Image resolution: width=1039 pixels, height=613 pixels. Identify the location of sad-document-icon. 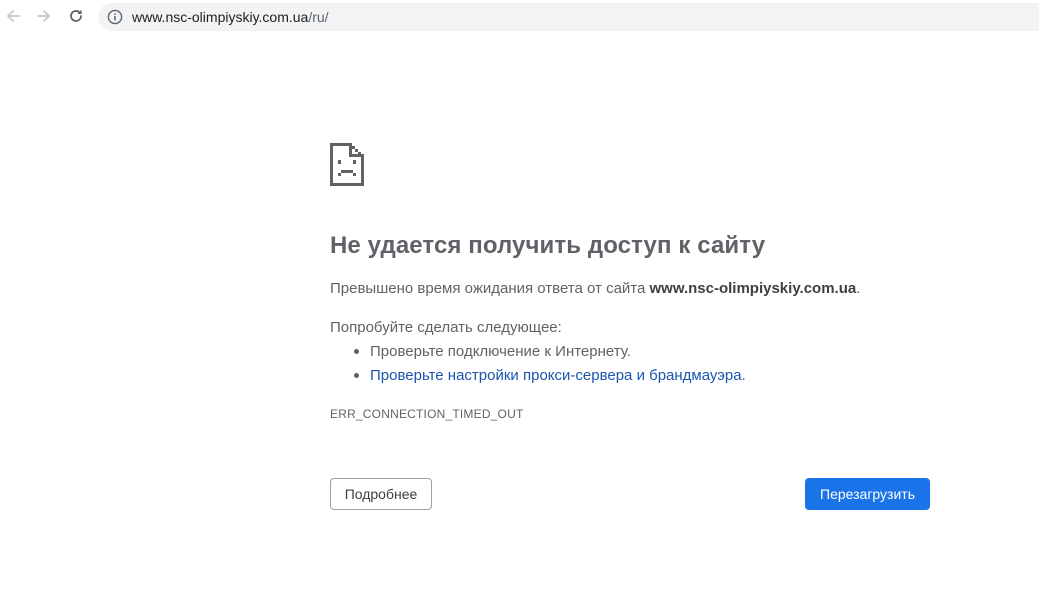
(347, 164).